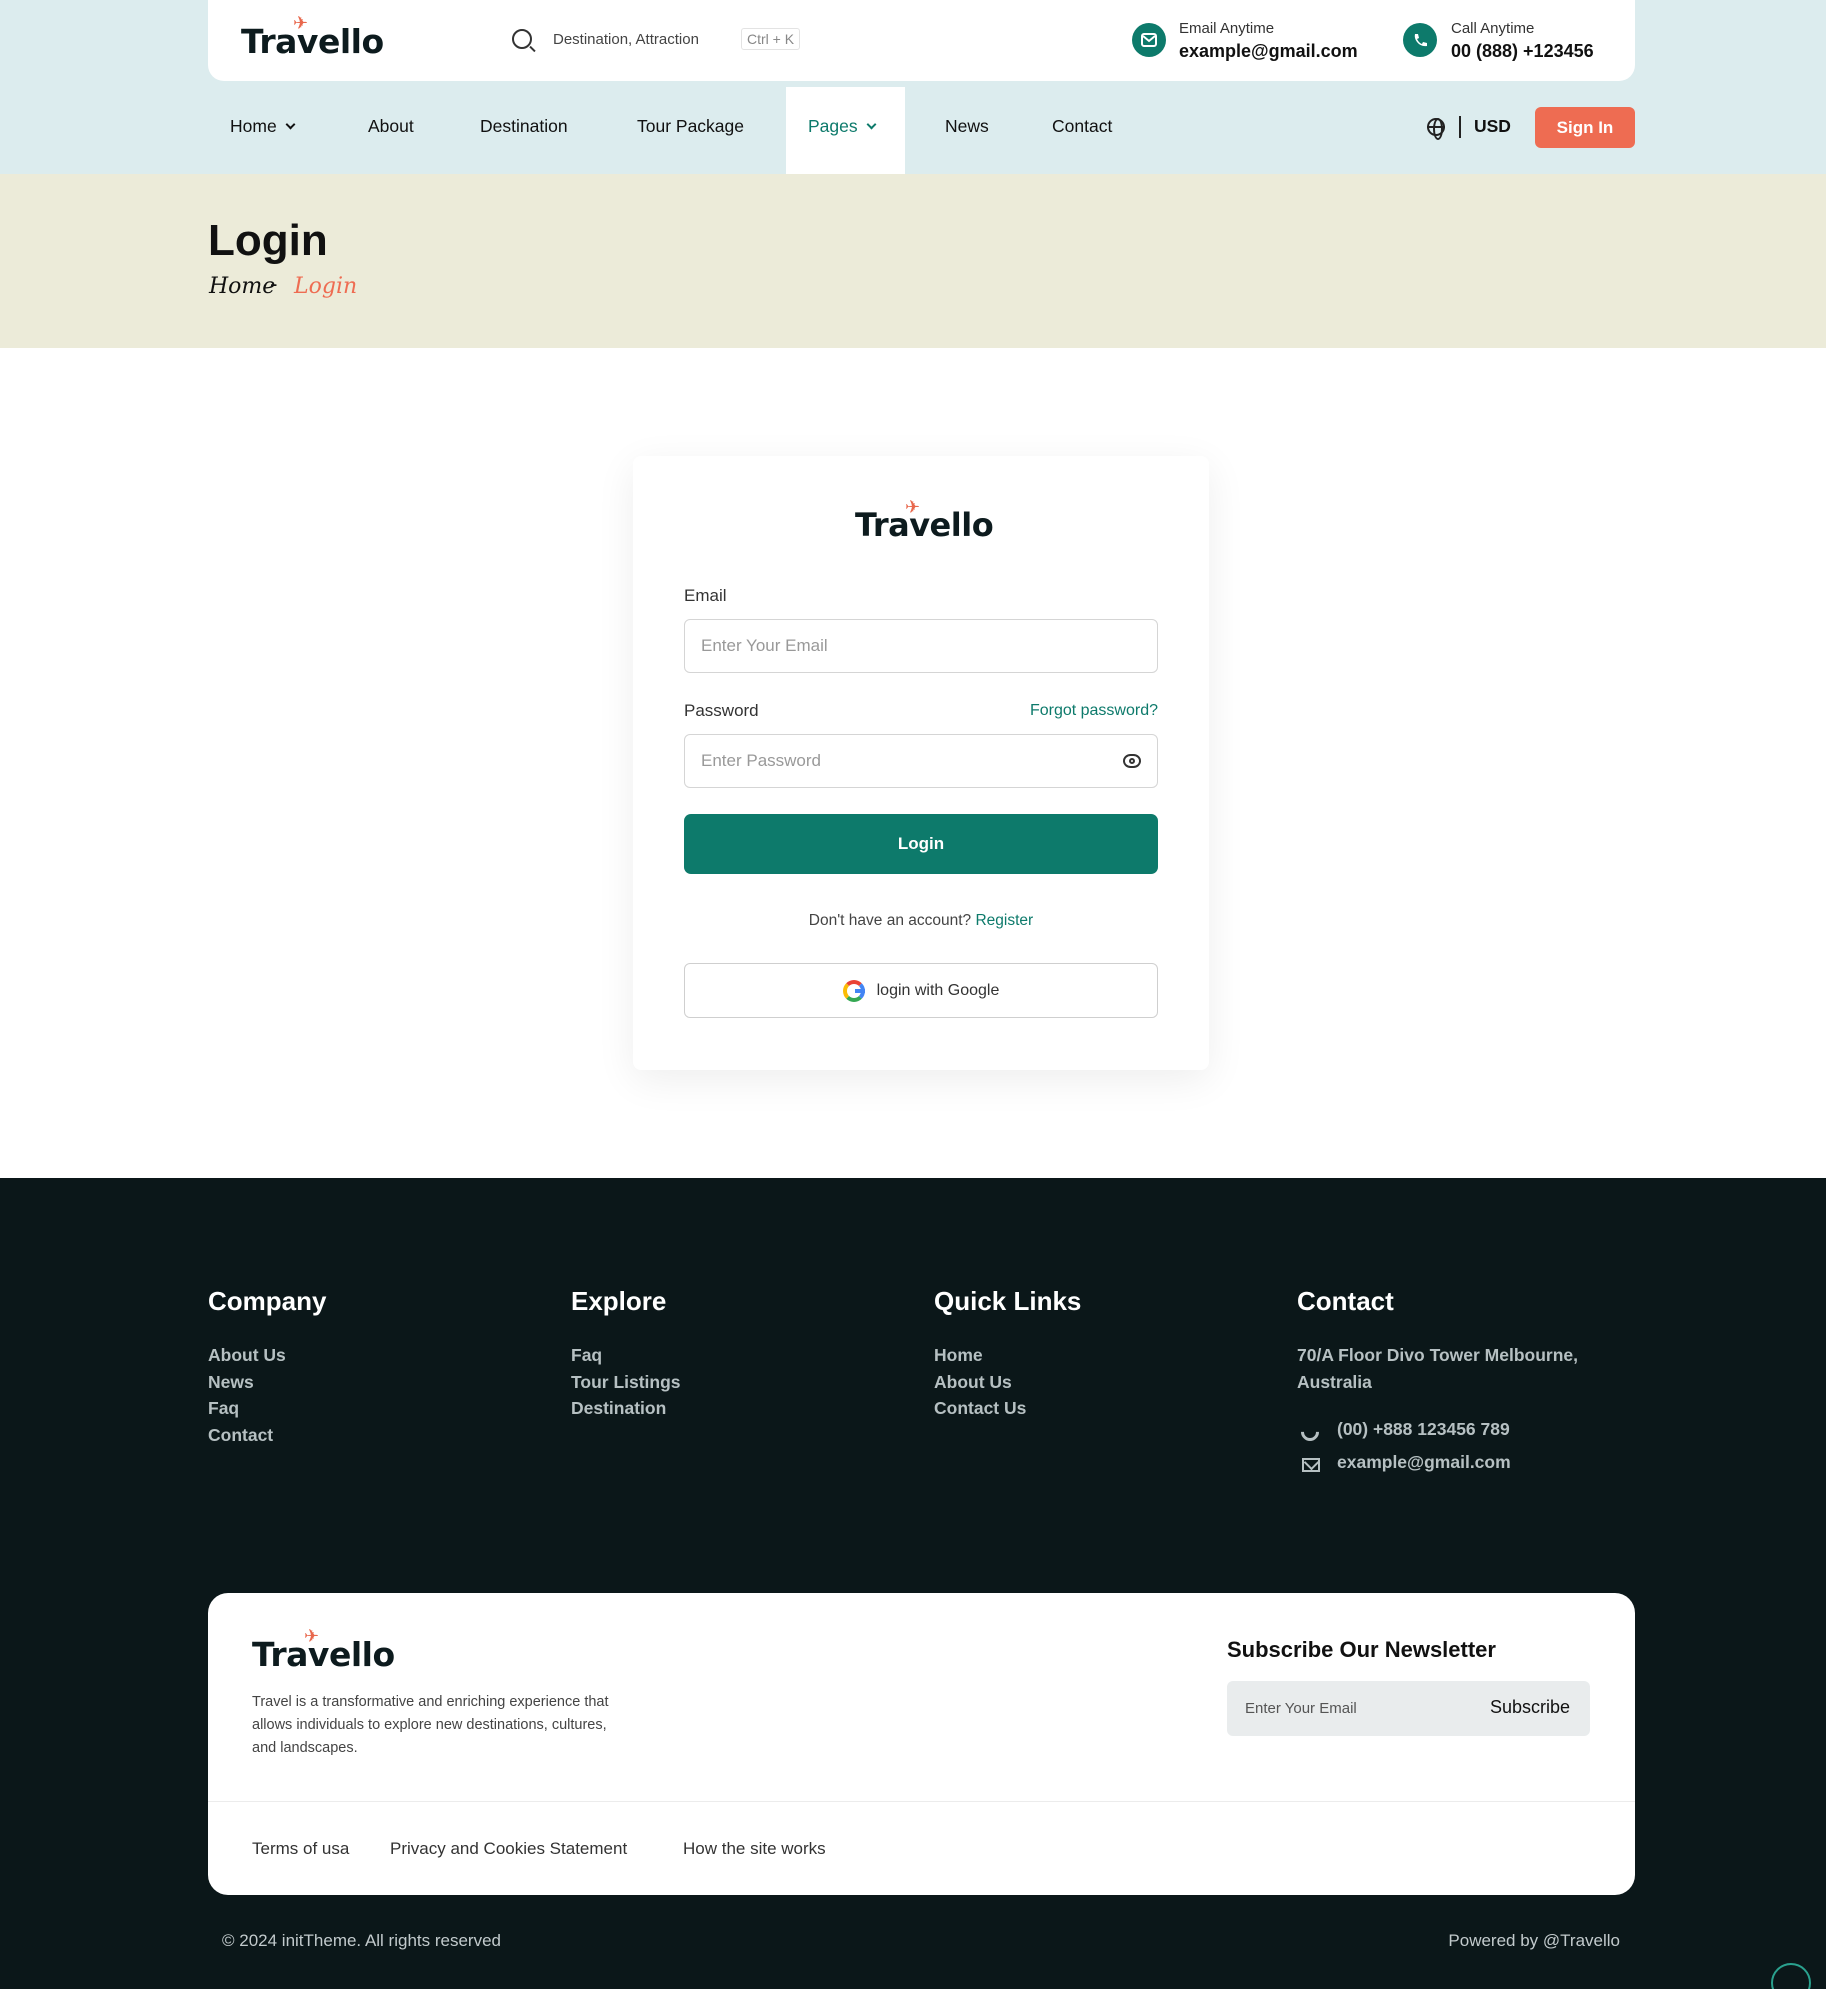  What do you see at coordinates (1424, 1462) in the screenshot?
I see `footer-email: example@gmail.com` at bounding box center [1424, 1462].